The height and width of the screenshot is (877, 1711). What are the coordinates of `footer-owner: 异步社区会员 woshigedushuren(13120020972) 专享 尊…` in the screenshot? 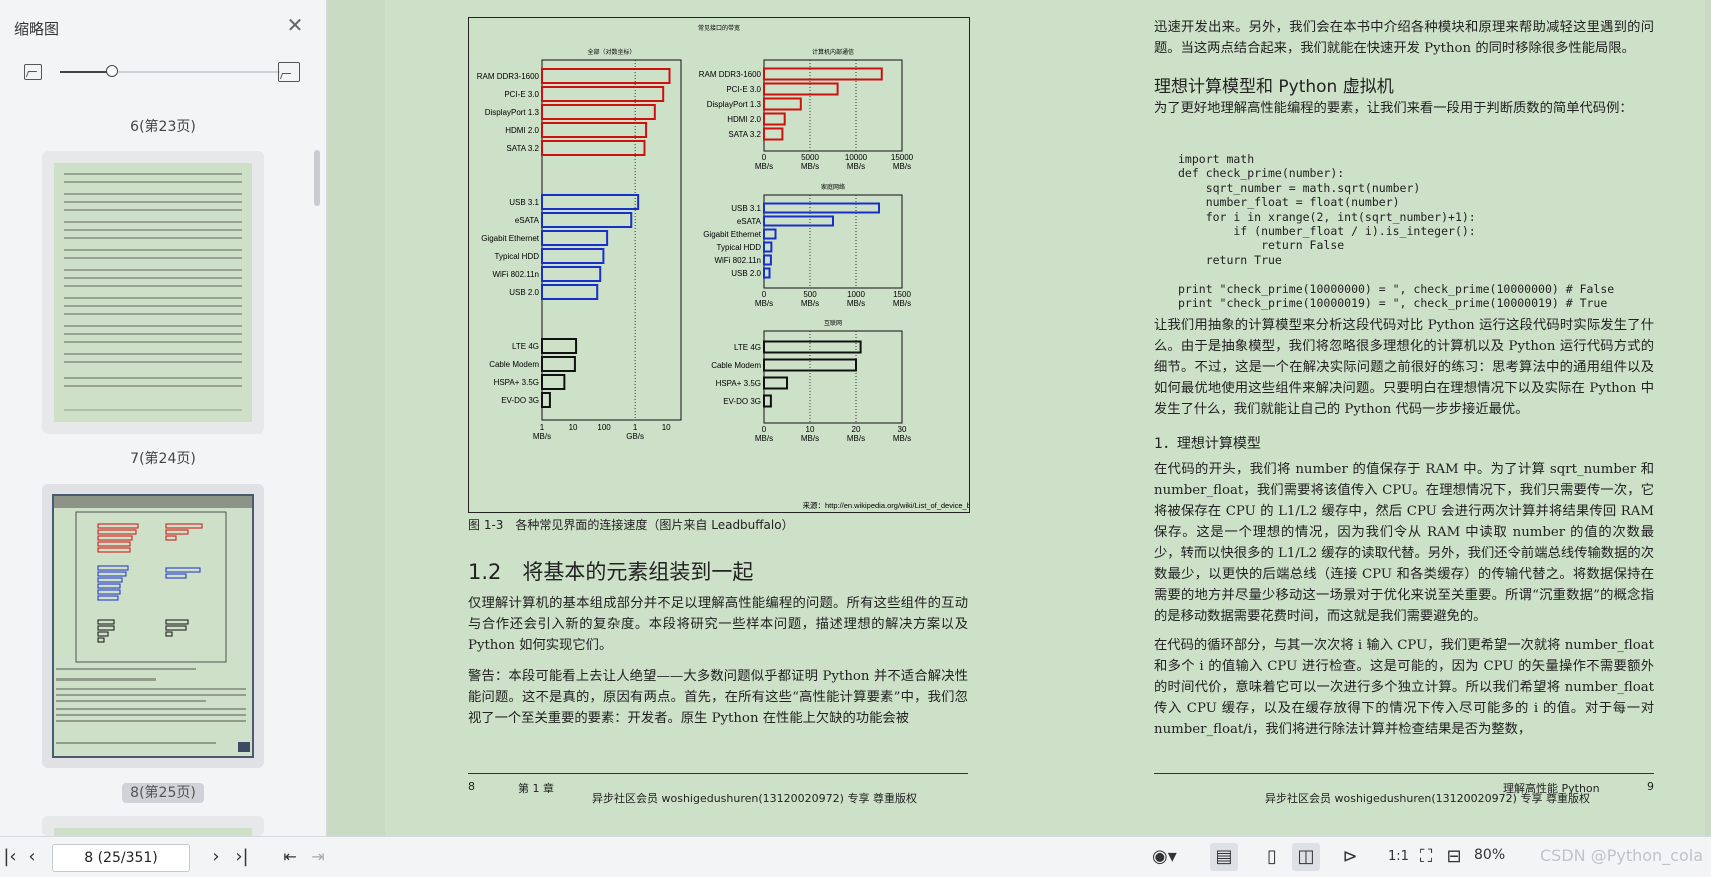 It's located at (754, 798).